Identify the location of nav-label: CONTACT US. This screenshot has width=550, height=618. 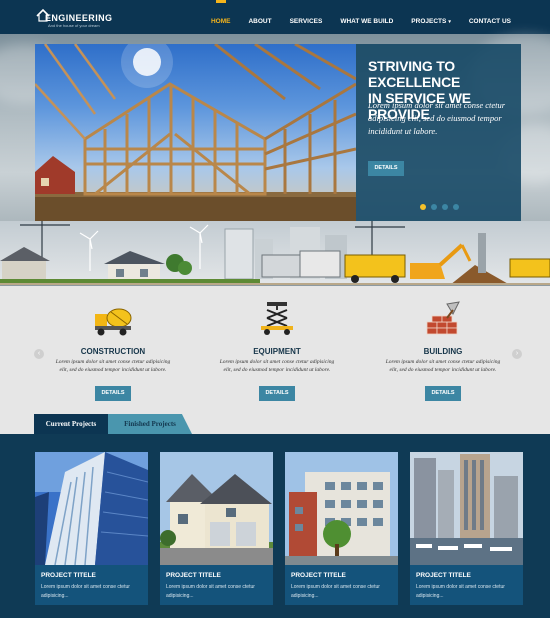
(489, 21).